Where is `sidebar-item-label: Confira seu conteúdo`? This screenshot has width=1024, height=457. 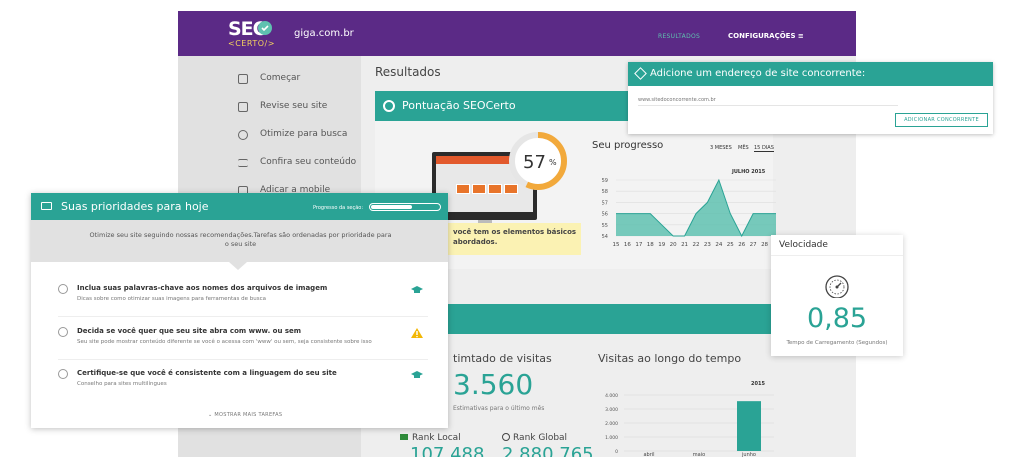
sidebar-item-label: Confira seu conteúdo is located at coordinates (308, 162).